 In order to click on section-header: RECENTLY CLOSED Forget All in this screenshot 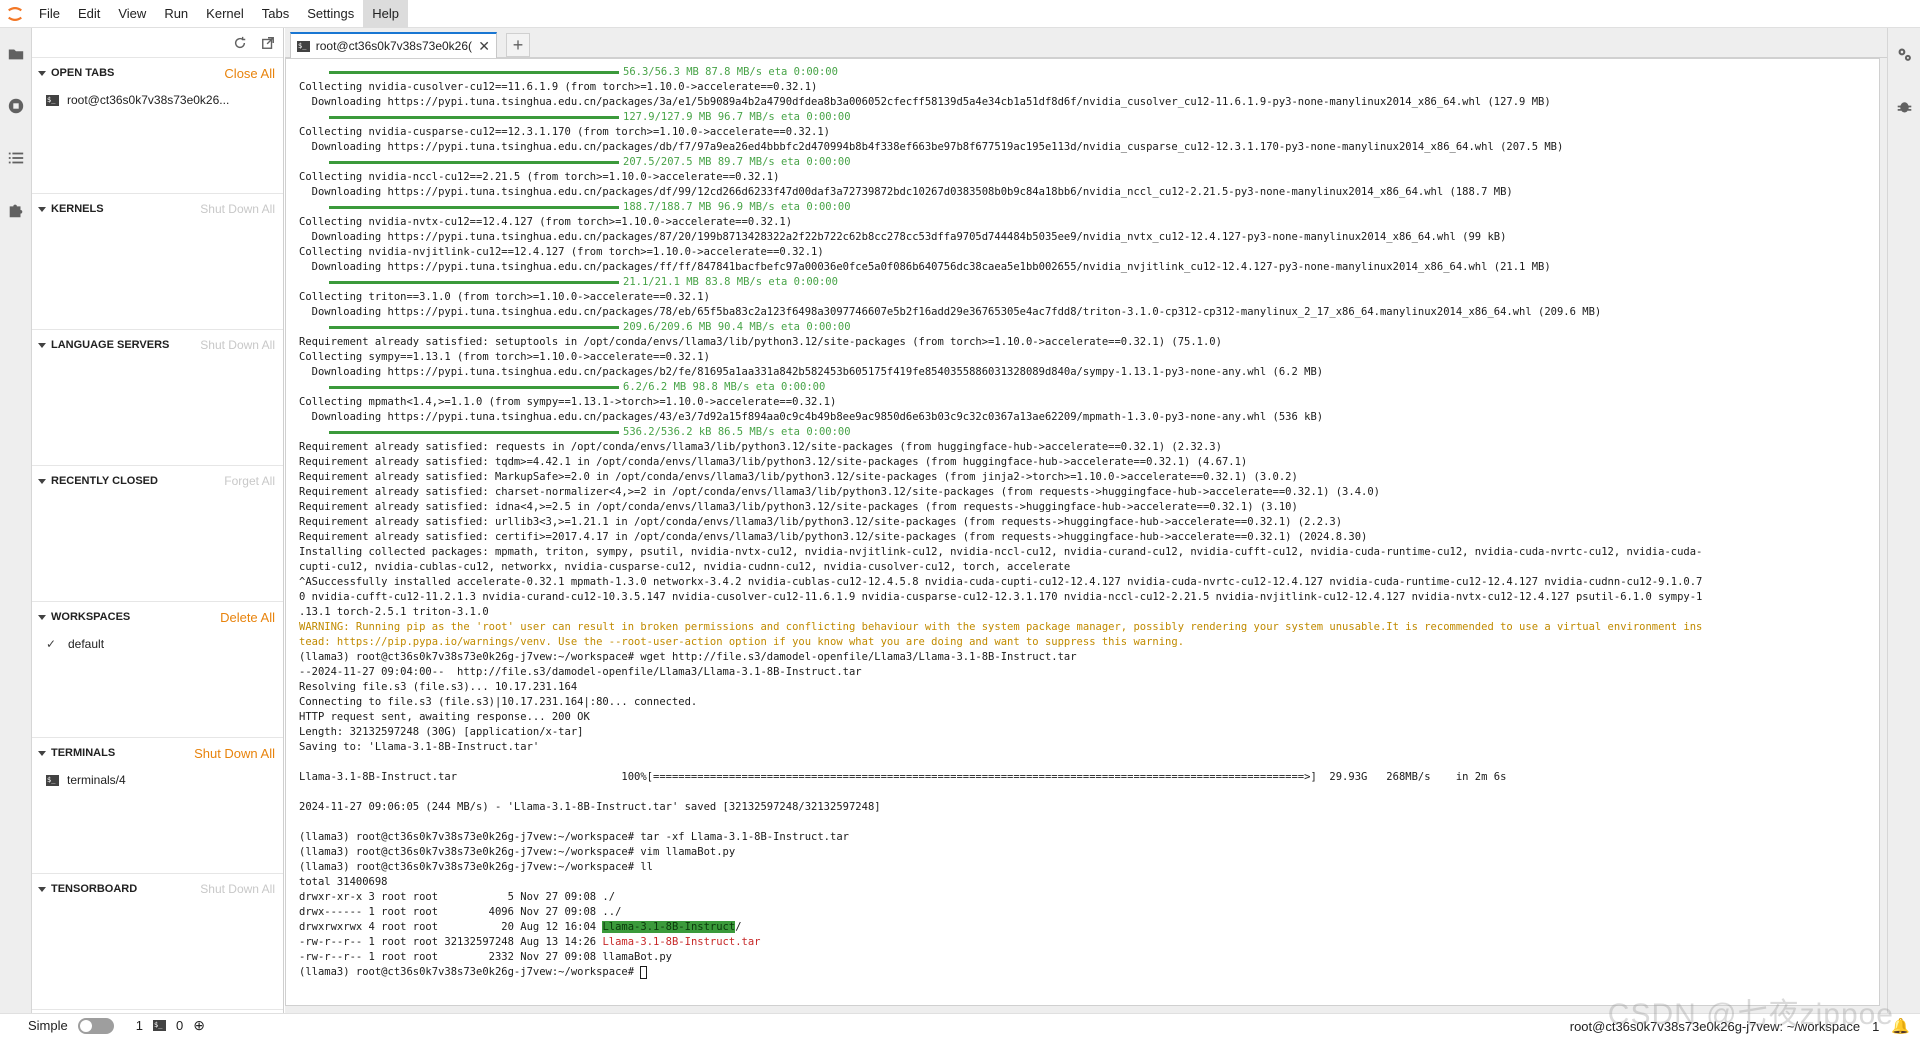, I will do `click(157, 481)`.